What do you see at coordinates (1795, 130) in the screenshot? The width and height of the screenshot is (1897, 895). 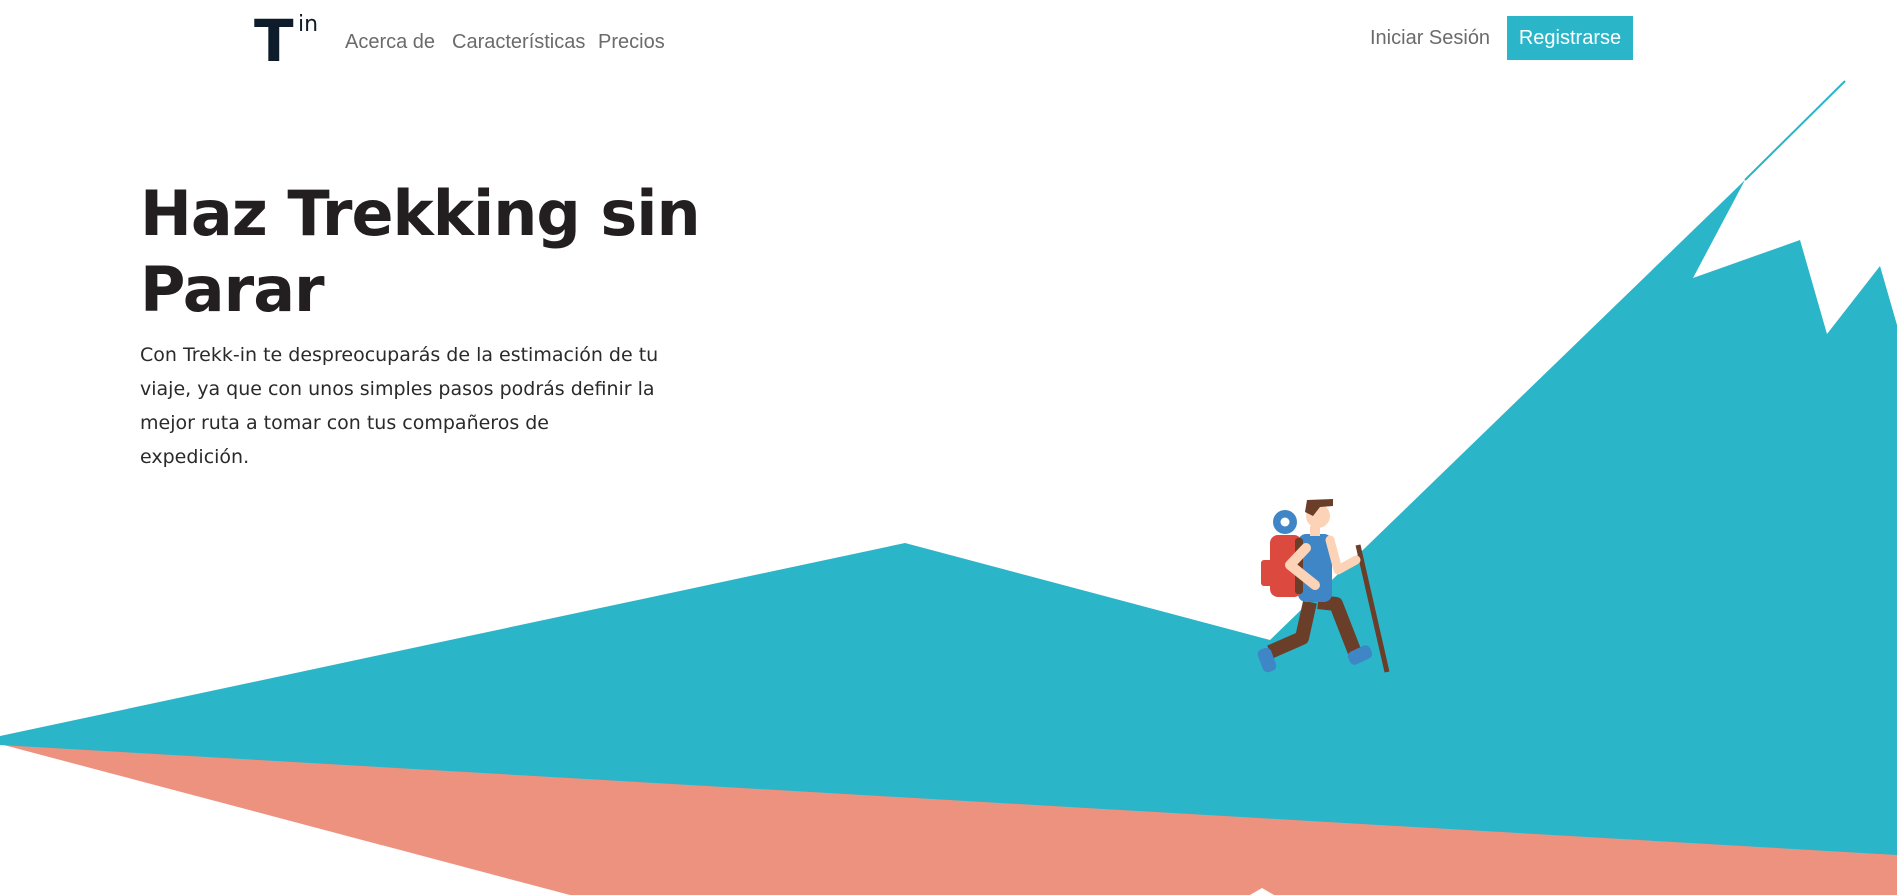 I see `mountain-peak-line` at bounding box center [1795, 130].